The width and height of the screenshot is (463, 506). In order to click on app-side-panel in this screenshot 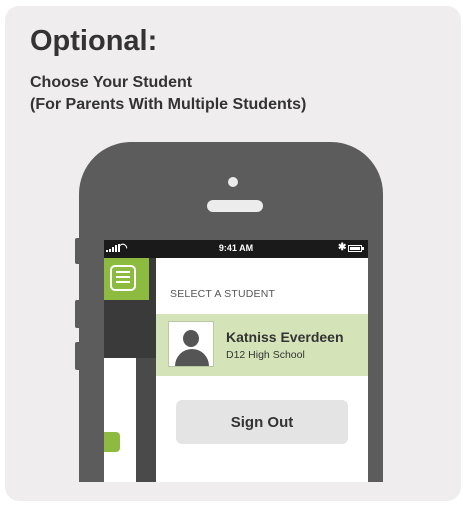, I will do `click(130, 370)`.